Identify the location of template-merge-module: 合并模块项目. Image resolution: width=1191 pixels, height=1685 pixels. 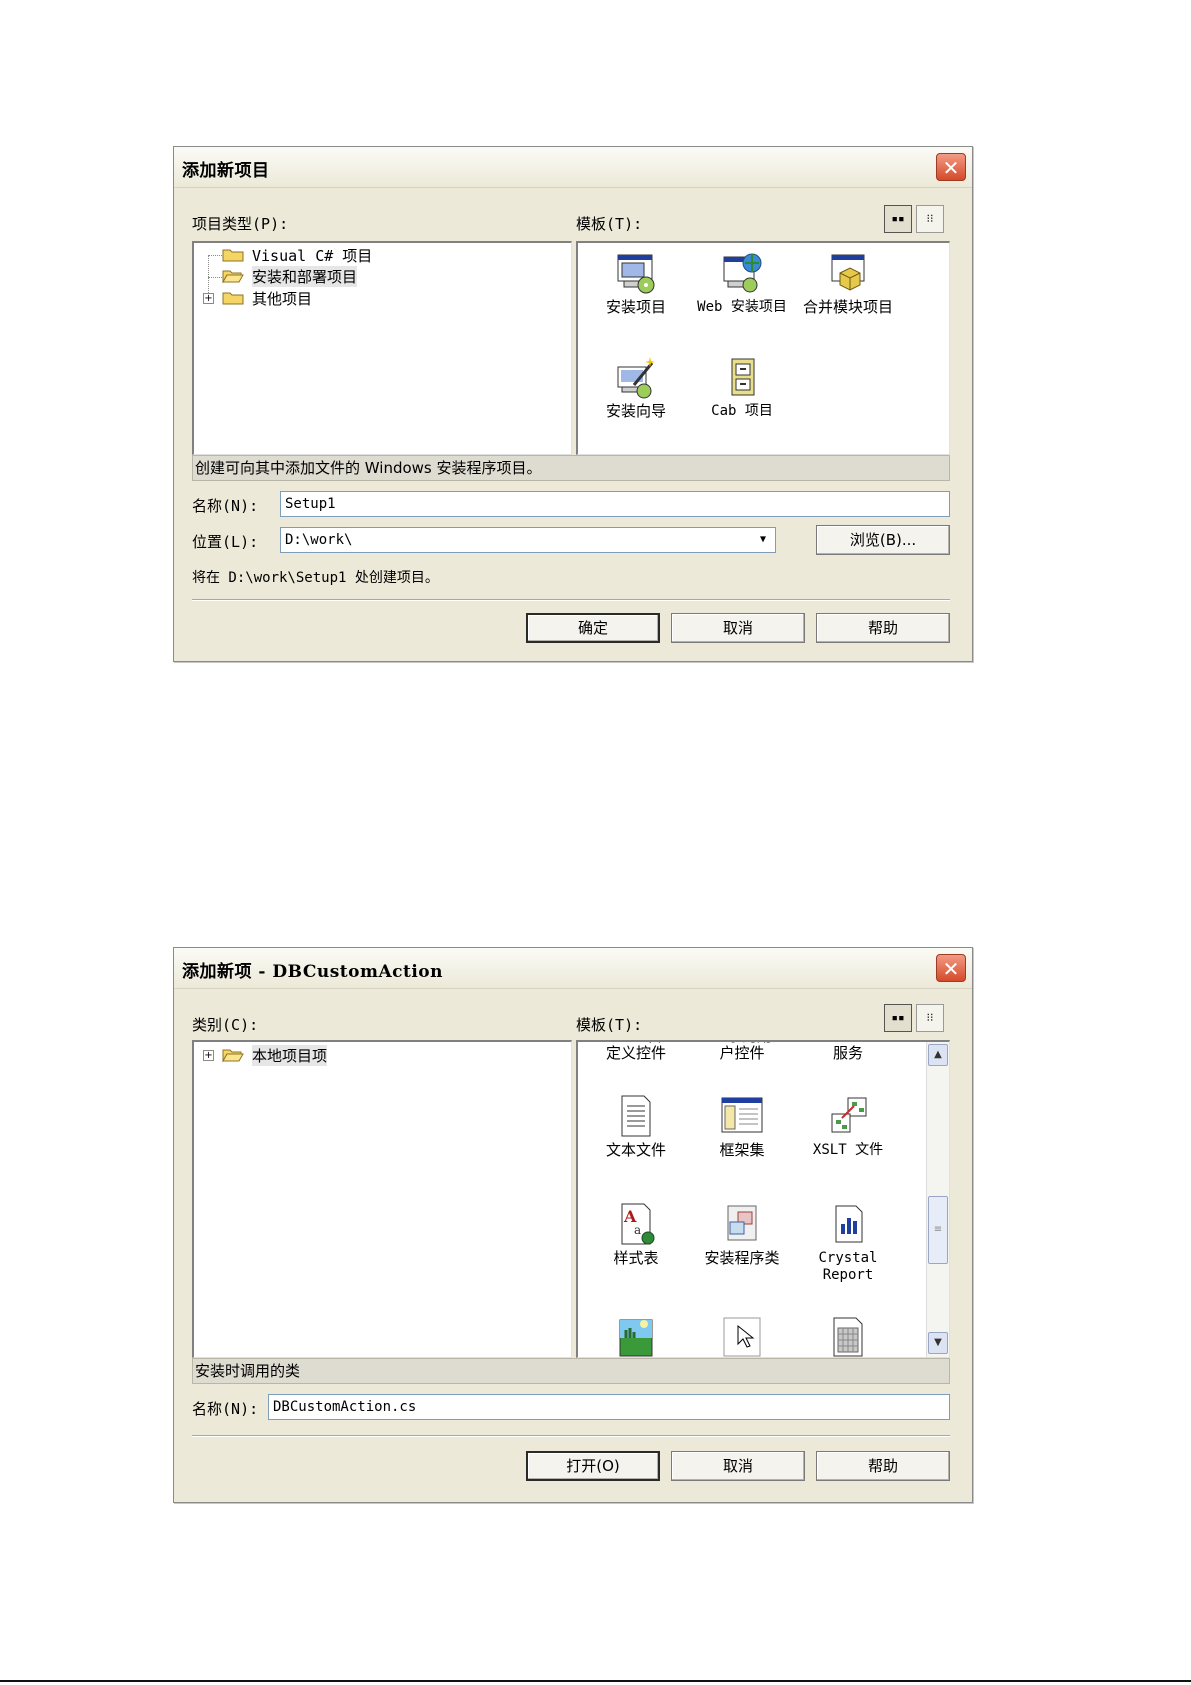
(848, 283).